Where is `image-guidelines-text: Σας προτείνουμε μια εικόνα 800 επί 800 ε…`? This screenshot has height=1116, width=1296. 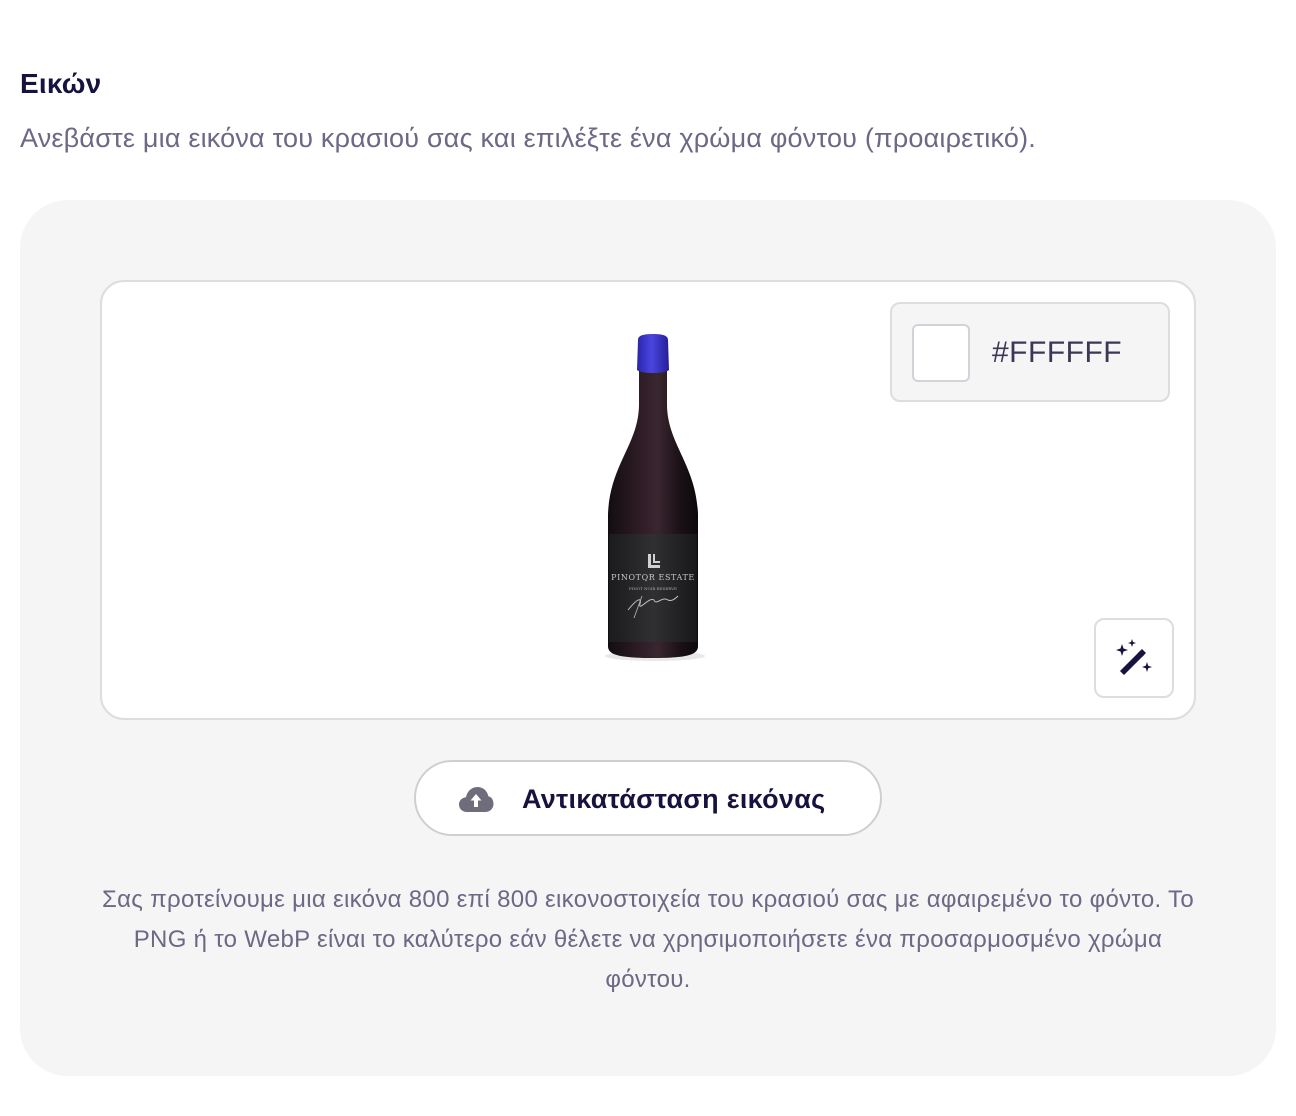
image-guidelines-text: Σας προτείνουμε μια εικόνα 800 επί 800 ε… is located at coordinates (648, 939).